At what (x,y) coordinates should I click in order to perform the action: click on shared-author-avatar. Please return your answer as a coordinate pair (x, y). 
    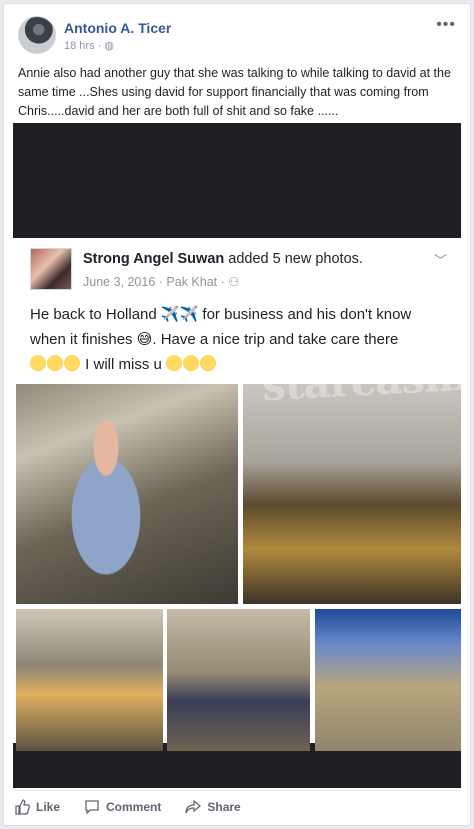
    Looking at the image, I should click on (51, 269).